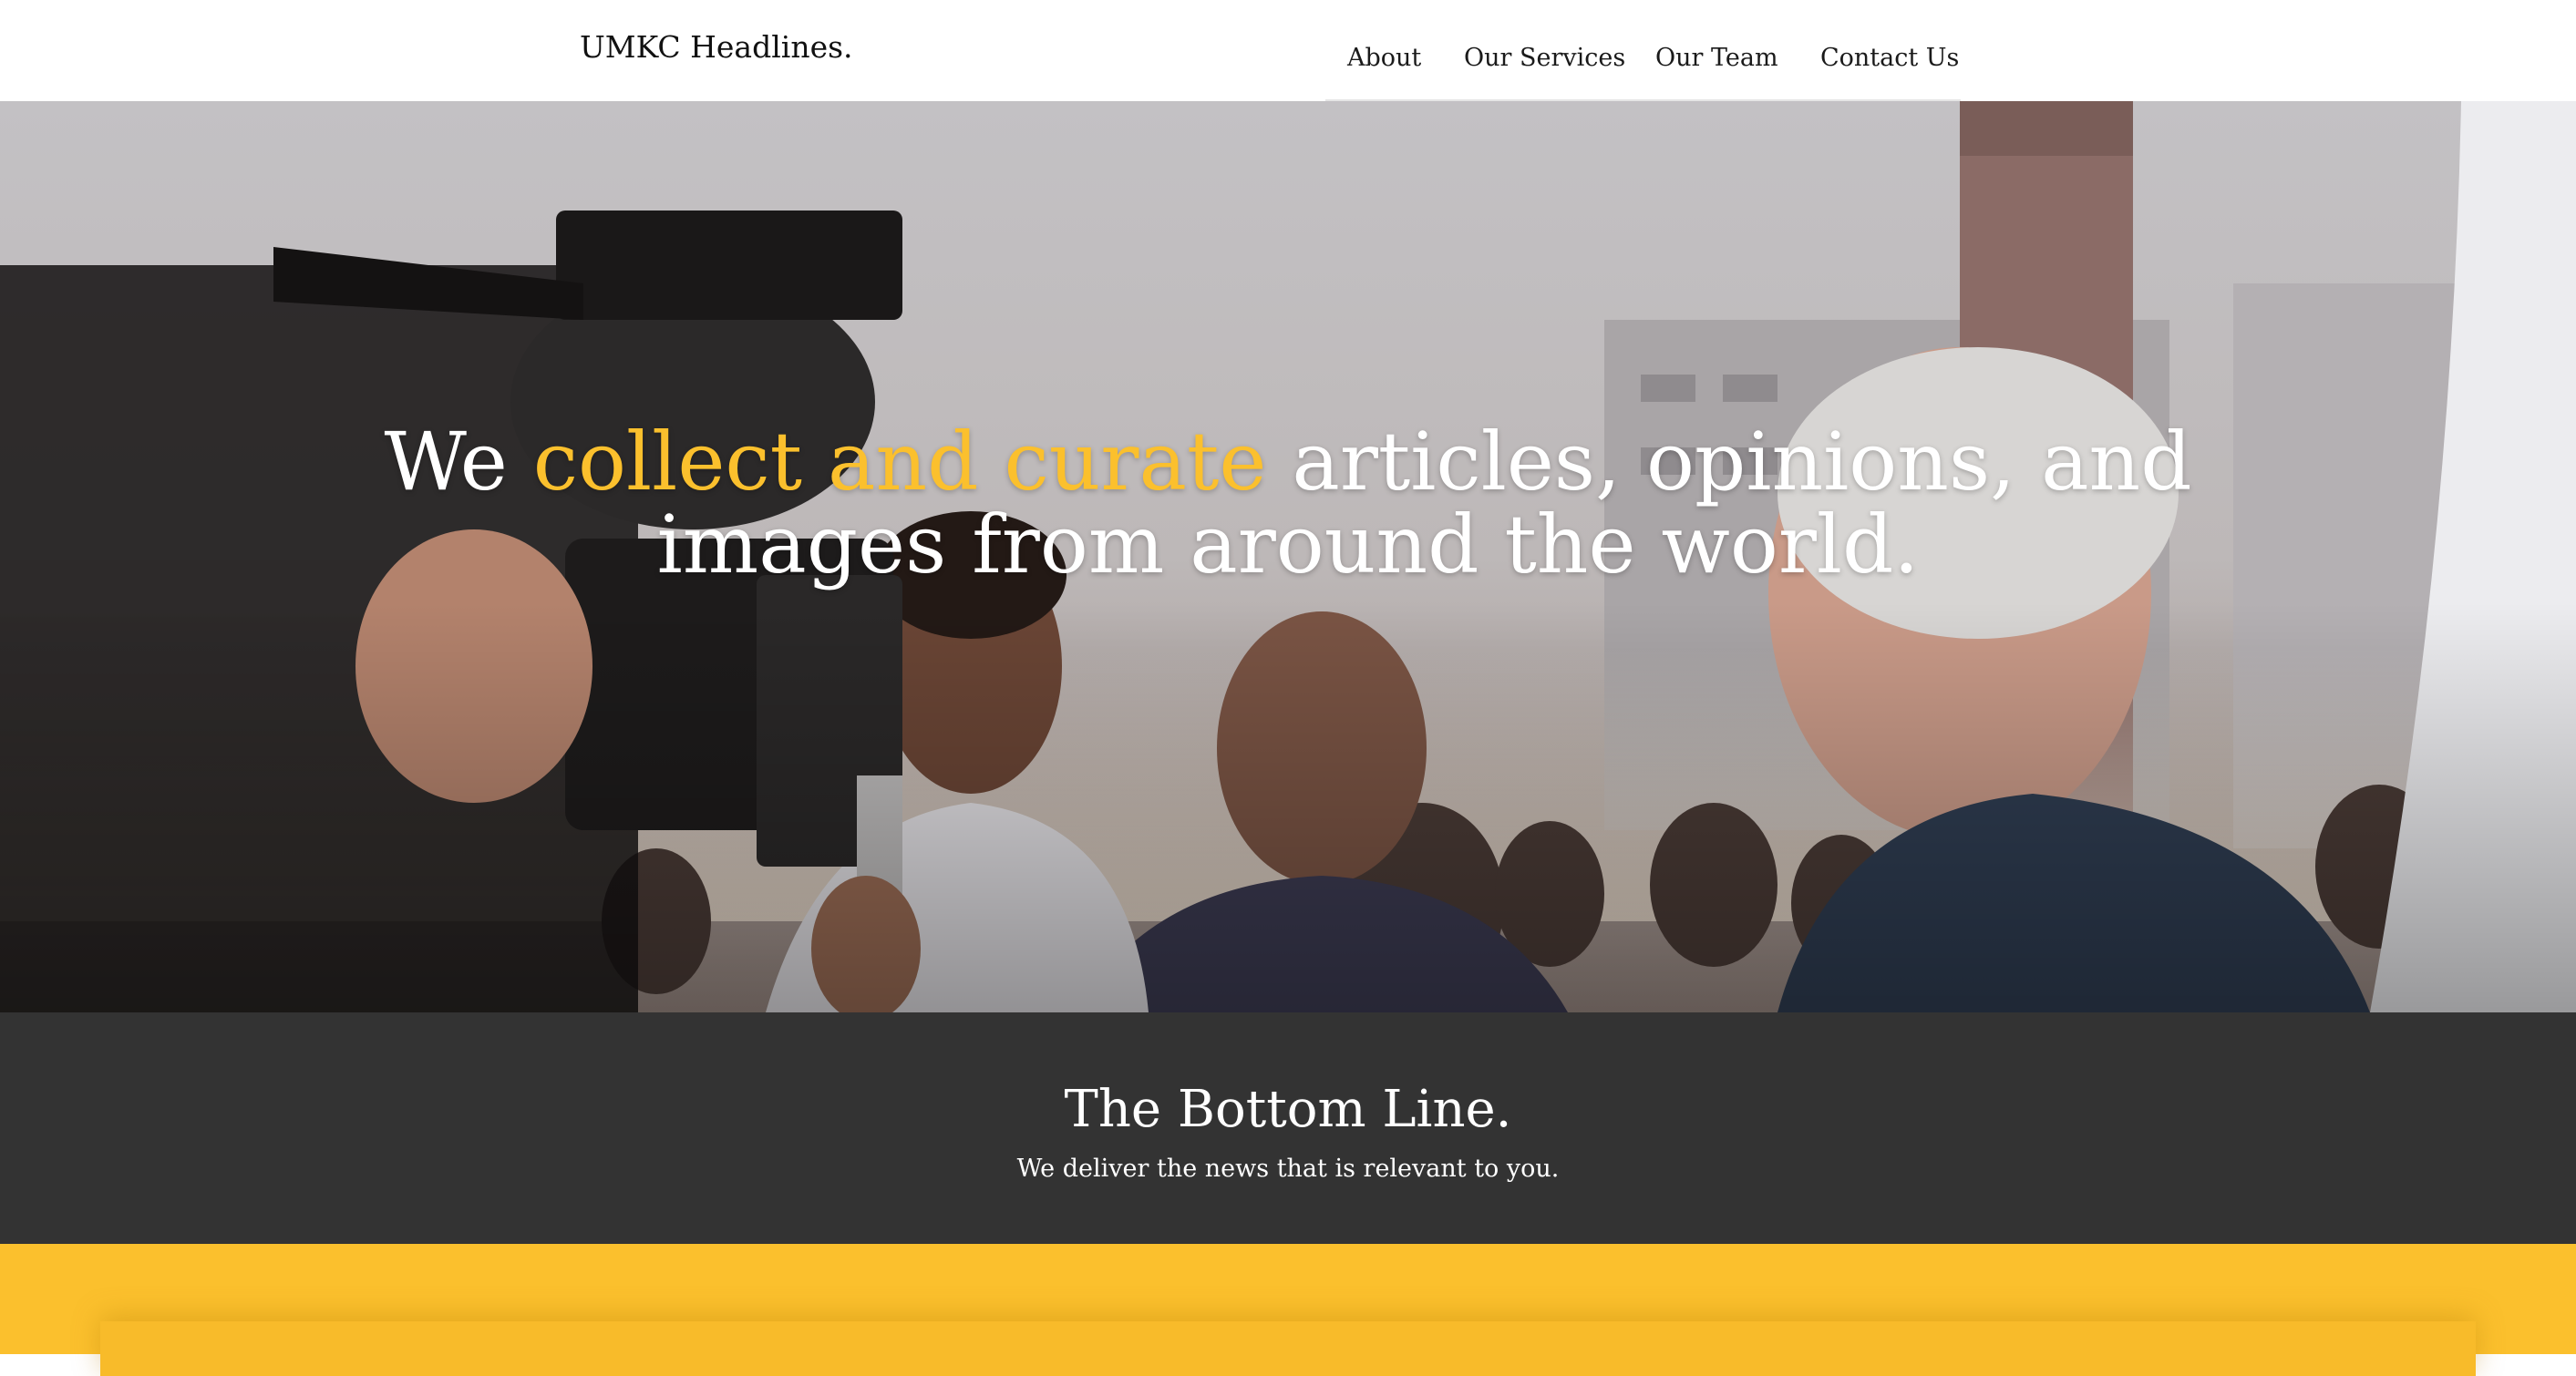 The image size is (2576, 1376). I want to click on nav-services-link: Our Services, so click(1544, 58).